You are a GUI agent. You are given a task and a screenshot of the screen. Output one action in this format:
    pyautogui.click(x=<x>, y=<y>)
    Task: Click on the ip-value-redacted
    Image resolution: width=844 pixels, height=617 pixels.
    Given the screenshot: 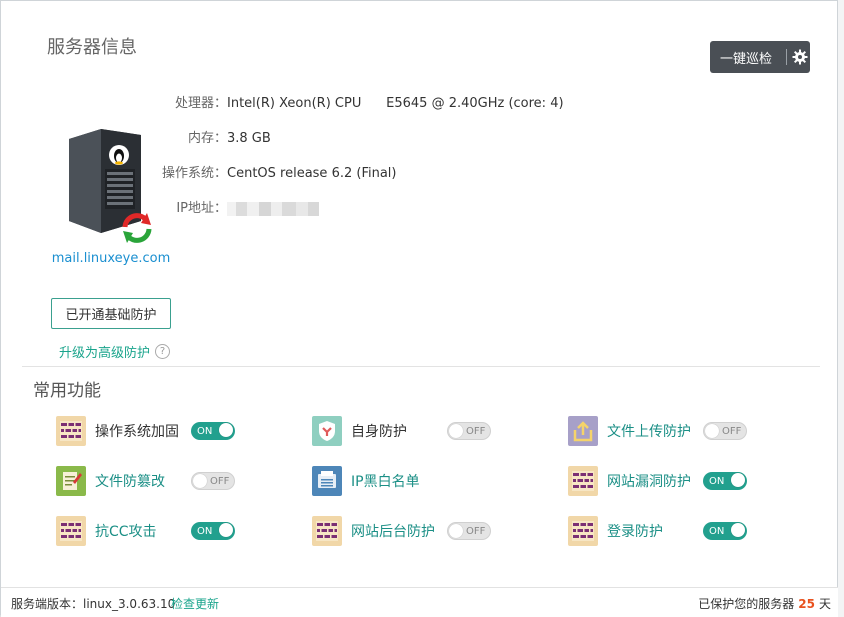 What is the action you would take?
    pyautogui.click(x=273, y=208)
    